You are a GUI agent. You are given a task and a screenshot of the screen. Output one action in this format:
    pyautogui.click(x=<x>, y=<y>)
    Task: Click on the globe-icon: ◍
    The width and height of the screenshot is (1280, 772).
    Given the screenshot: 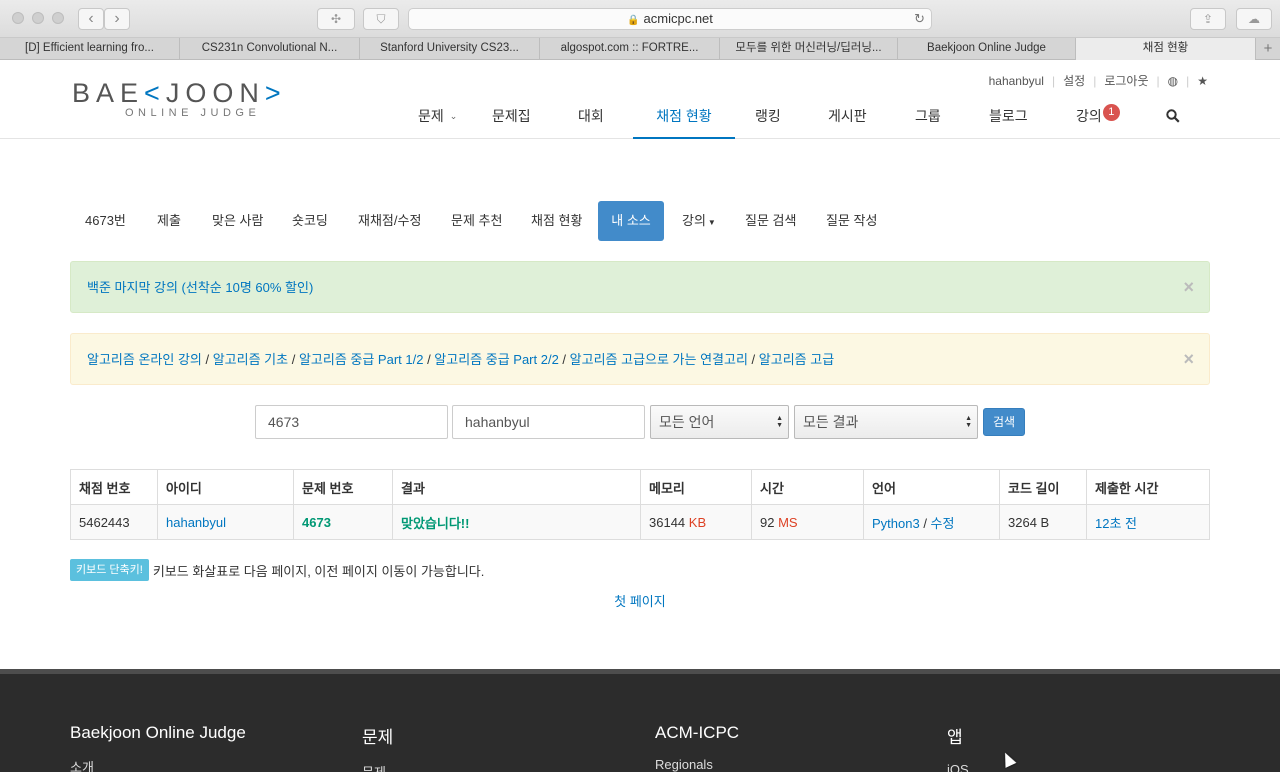 What is the action you would take?
    pyautogui.click(x=1173, y=81)
    